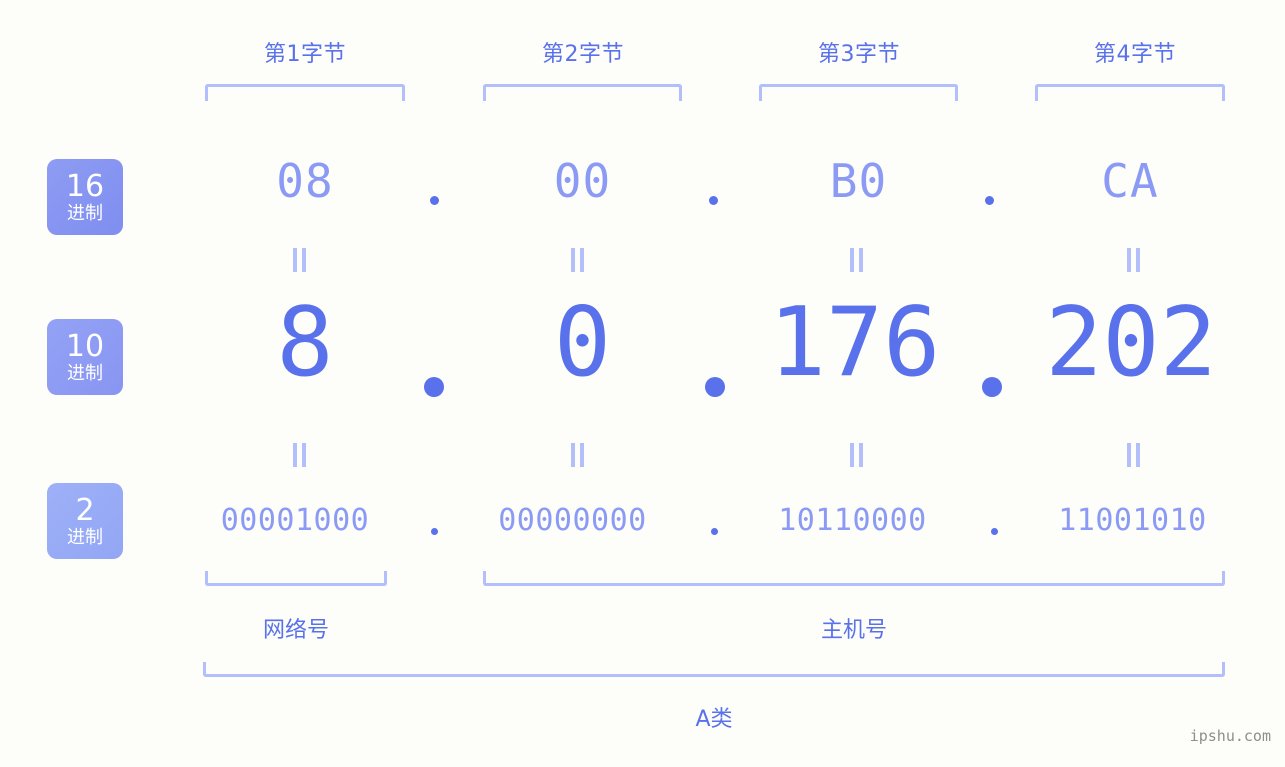 This screenshot has height=767, width=1285. What do you see at coordinates (1230, 736) in the screenshot?
I see `site-watermark: ipshu.com` at bounding box center [1230, 736].